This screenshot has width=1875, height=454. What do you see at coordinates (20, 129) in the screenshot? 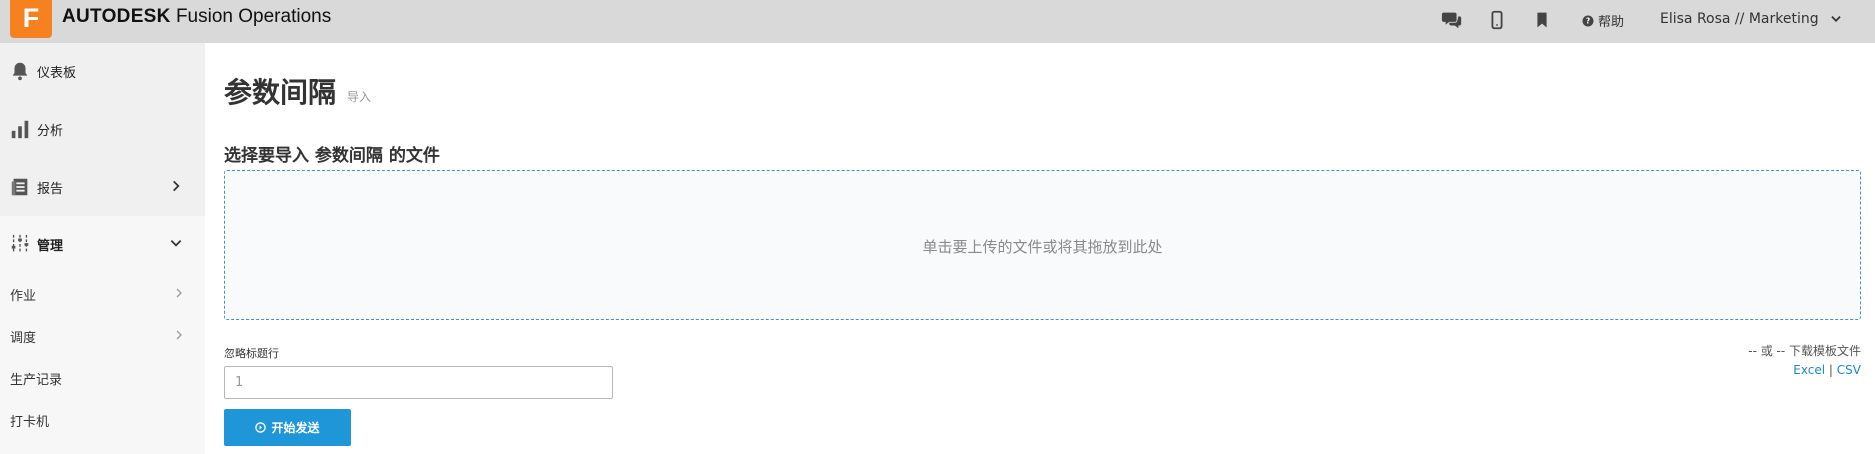
I see `bar-chart-icon` at bounding box center [20, 129].